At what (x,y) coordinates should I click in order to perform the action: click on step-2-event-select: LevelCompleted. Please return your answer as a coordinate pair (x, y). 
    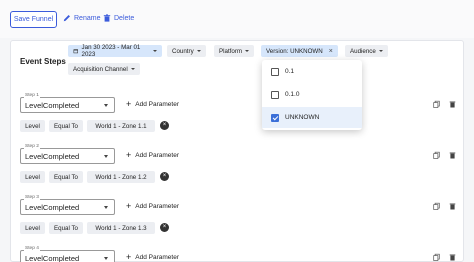
    Looking at the image, I should click on (67, 156).